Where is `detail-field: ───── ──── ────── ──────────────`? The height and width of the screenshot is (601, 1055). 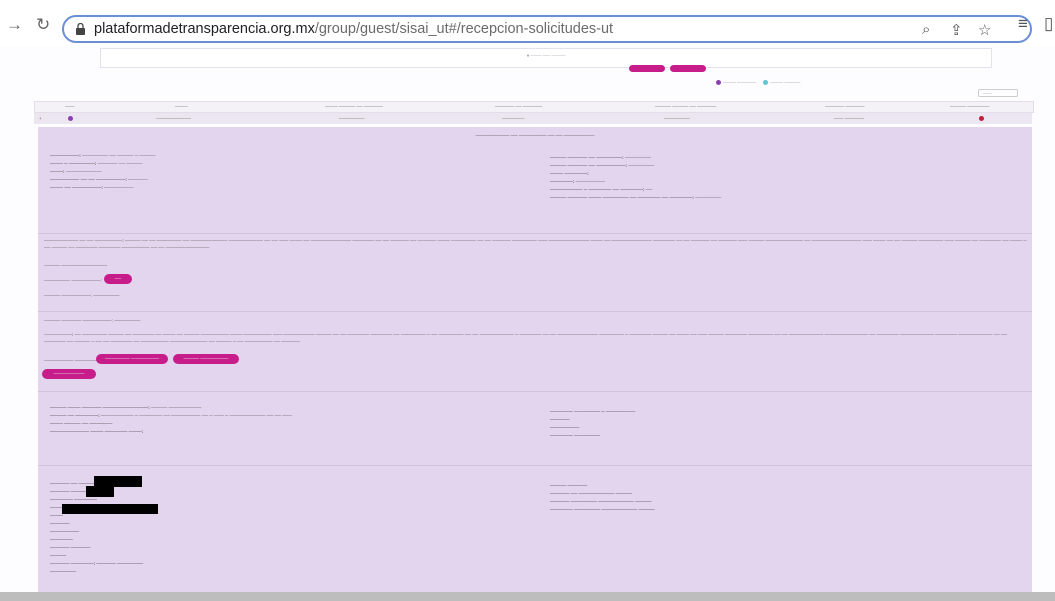
detail-field: ───── ──── ────── ────────────── is located at coordinates (126, 407).